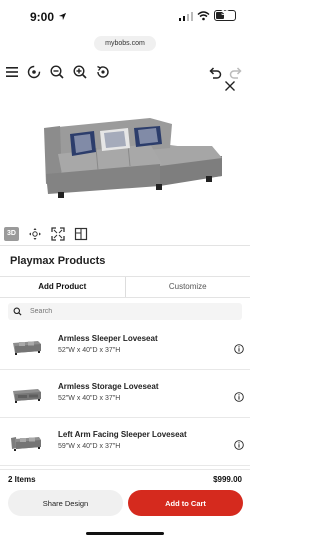 This screenshot has width=320, height=542. What do you see at coordinates (57, 72) in the screenshot?
I see `zoom-out-icon` at bounding box center [57, 72].